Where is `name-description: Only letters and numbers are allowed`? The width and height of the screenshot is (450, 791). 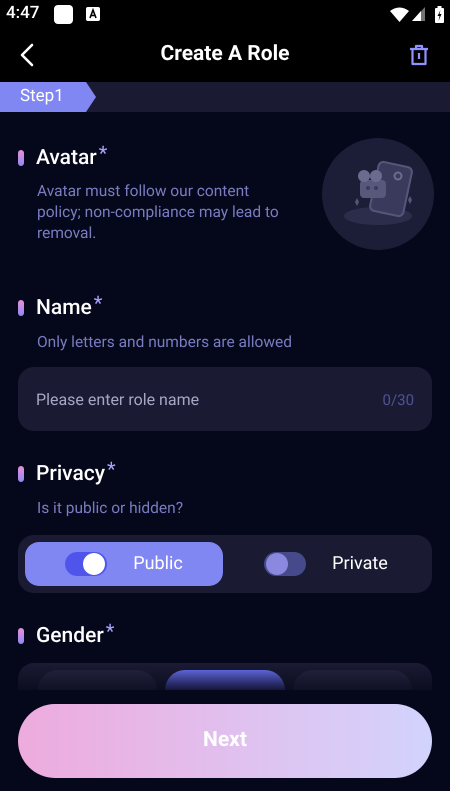 name-description: Only letters and numbers are allowed is located at coordinates (165, 342).